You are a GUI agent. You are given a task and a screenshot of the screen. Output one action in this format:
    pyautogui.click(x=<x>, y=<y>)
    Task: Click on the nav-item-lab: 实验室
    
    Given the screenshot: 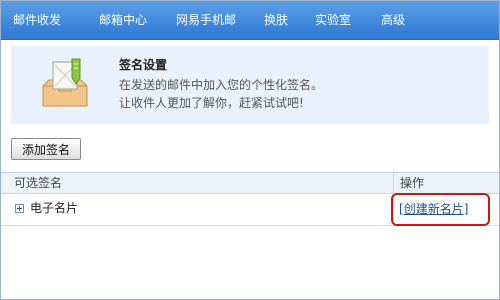 What is the action you would take?
    pyautogui.click(x=333, y=20)
    